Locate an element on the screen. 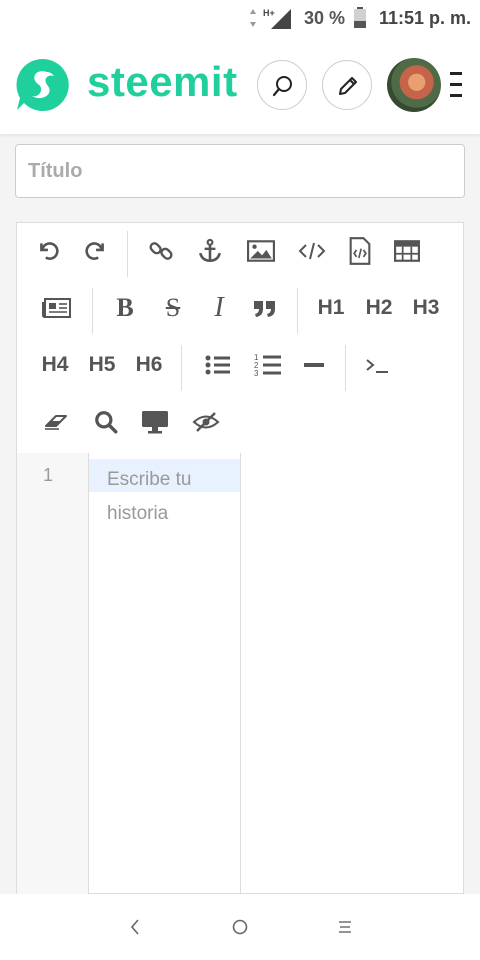 The image size is (480, 960). italic-button: I is located at coordinates (219, 308).